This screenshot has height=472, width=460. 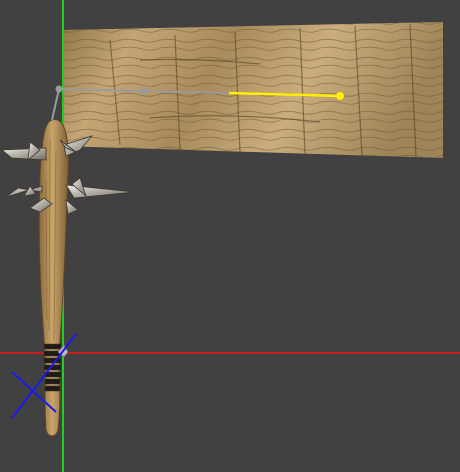 What do you see at coordinates (340, 96) in the screenshot?
I see `selected-bone-tip` at bounding box center [340, 96].